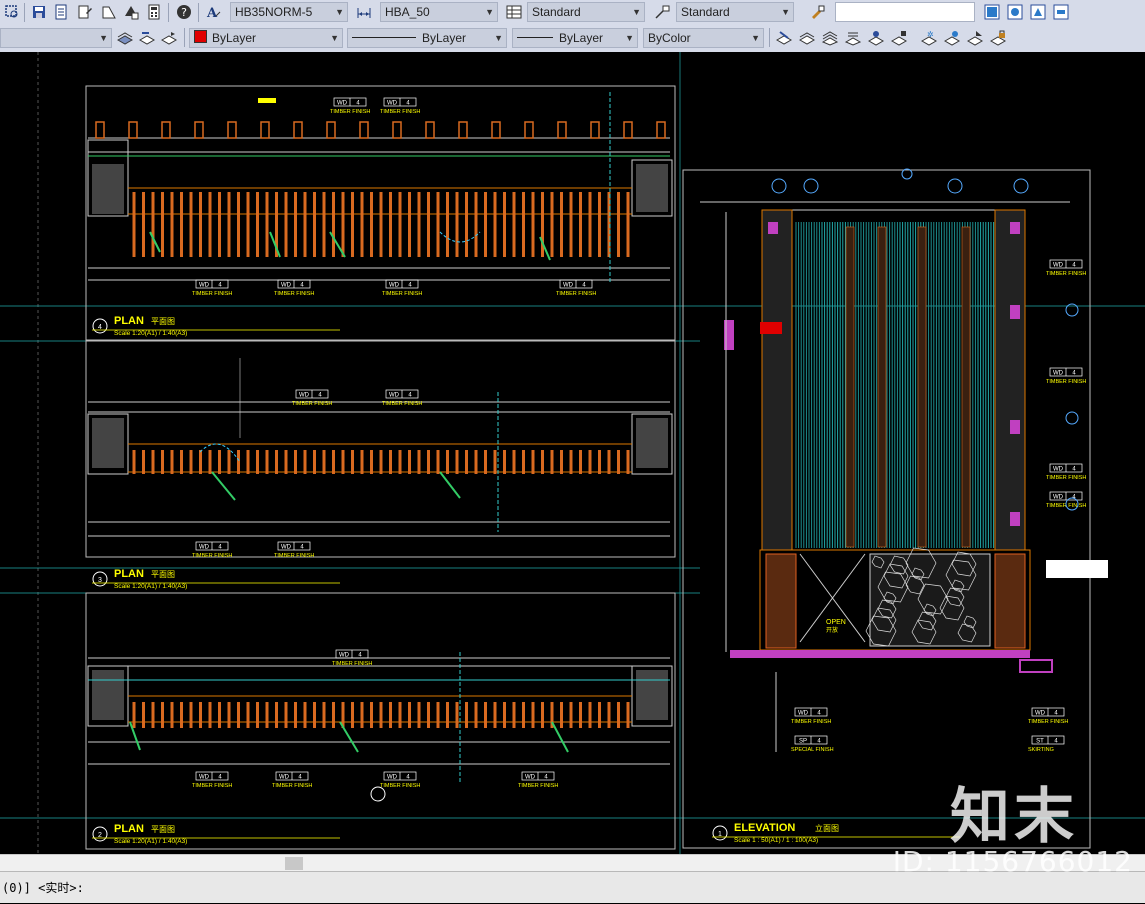 The image size is (1145, 904). Describe the element at coordinates (975, 38) in the screenshot. I see `layer-isolate-icon` at that location.